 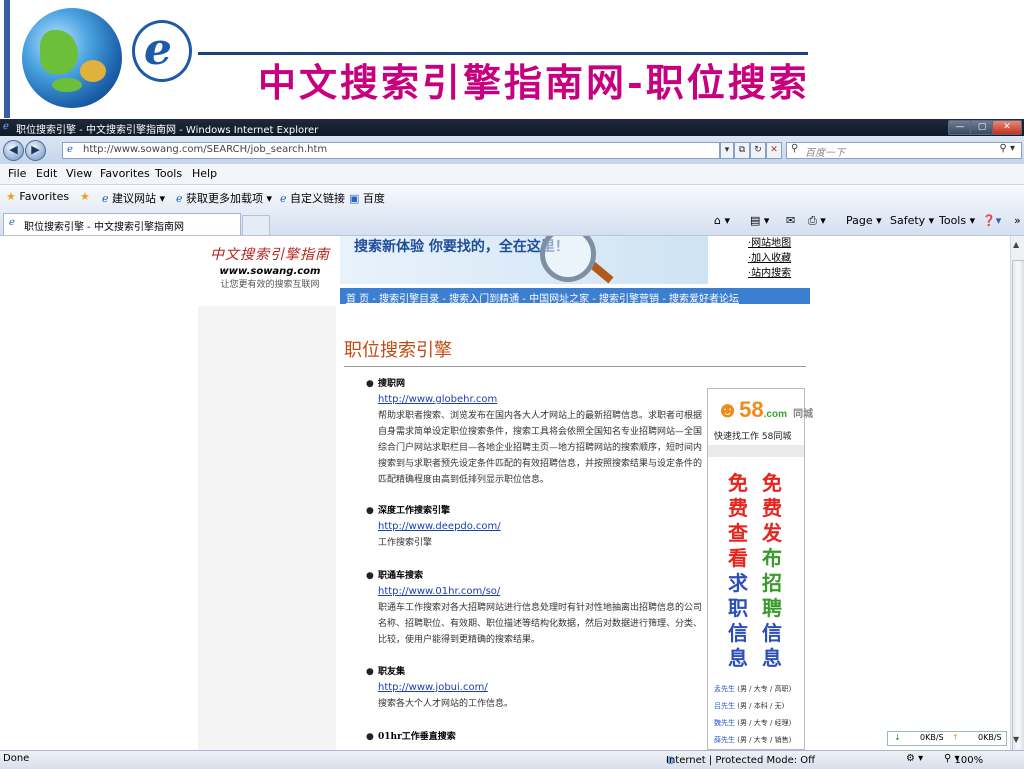 What do you see at coordinates (125, 173) in the screenshot?
I see `menu-favorites: Favorites` at bounding box center [125, 173].